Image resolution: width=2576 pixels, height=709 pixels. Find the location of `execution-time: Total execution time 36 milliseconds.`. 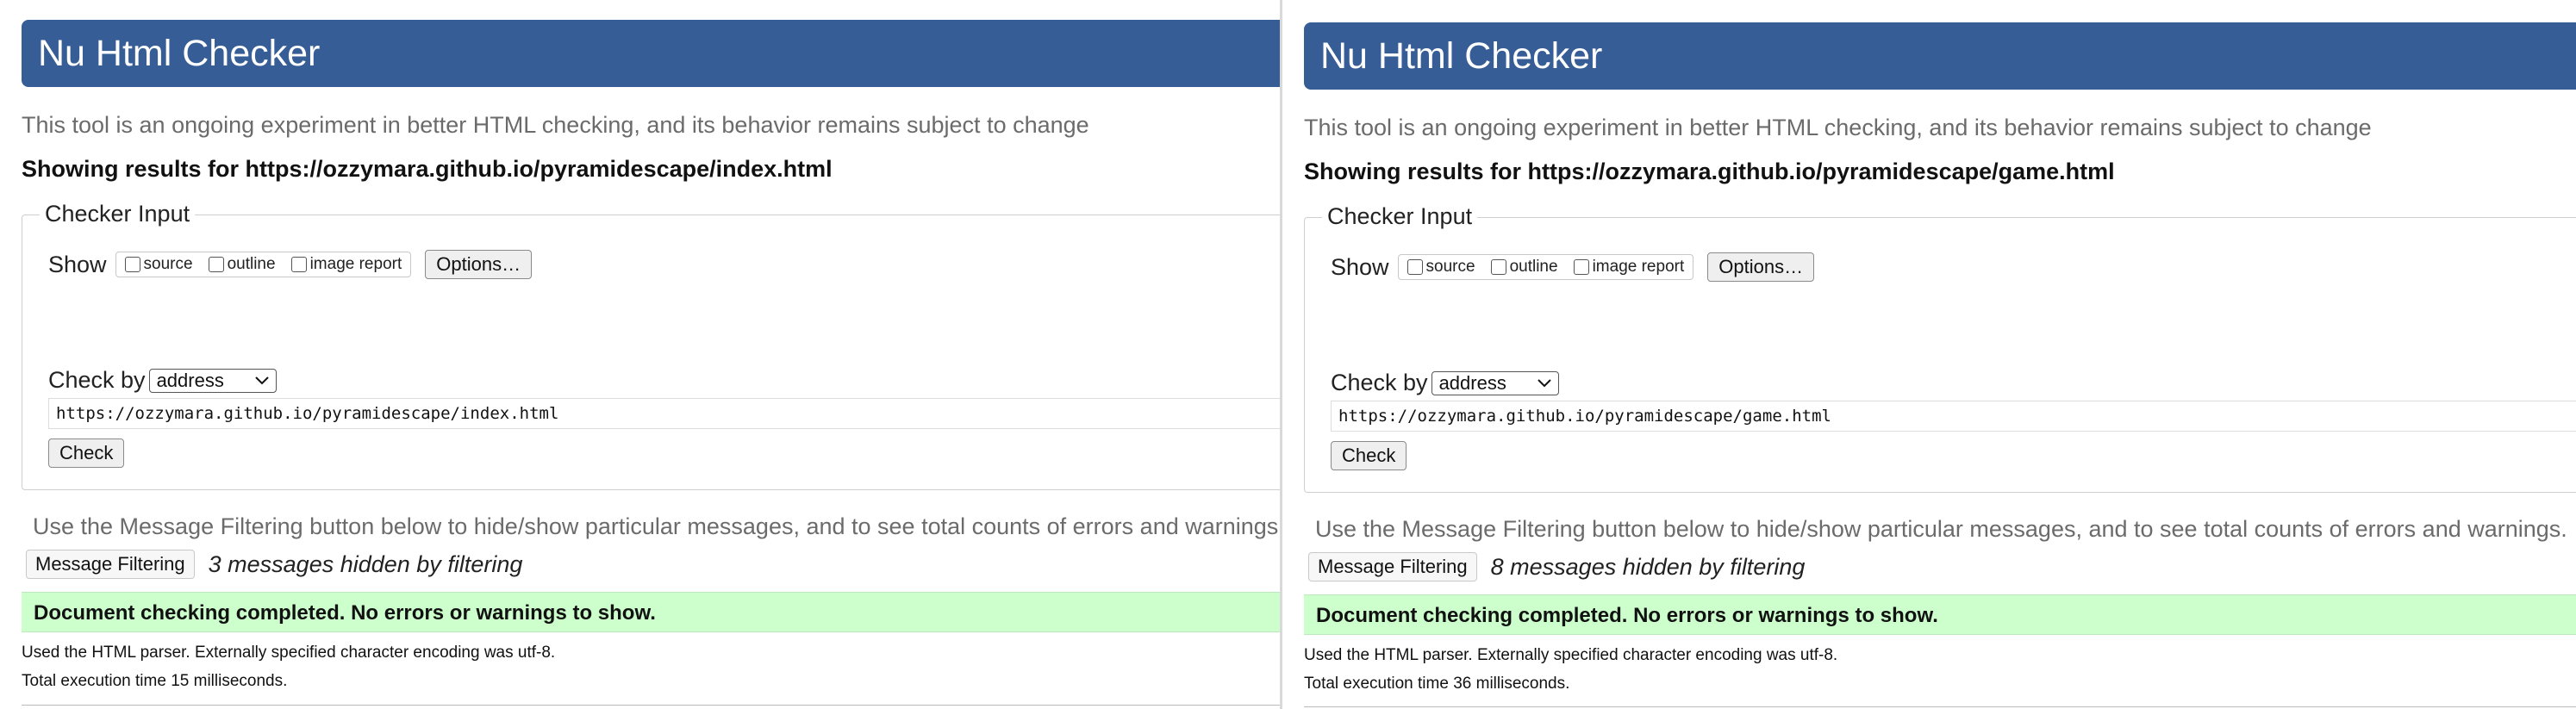

execution-time: Total execution time 36 milliseconds. is located at coordinates (1437, 684).